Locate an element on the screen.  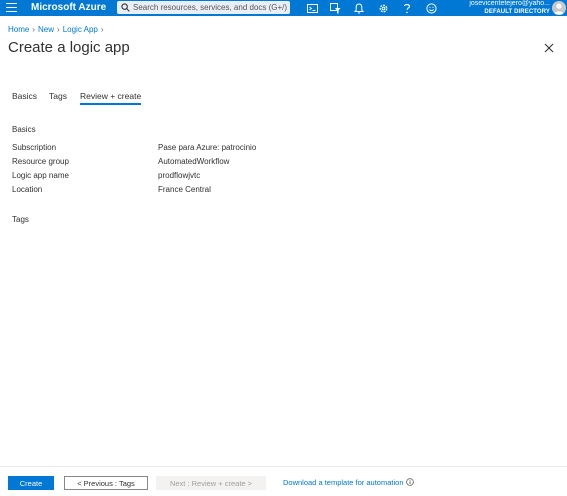
smiley-icon is located at coordinates (431, 8).